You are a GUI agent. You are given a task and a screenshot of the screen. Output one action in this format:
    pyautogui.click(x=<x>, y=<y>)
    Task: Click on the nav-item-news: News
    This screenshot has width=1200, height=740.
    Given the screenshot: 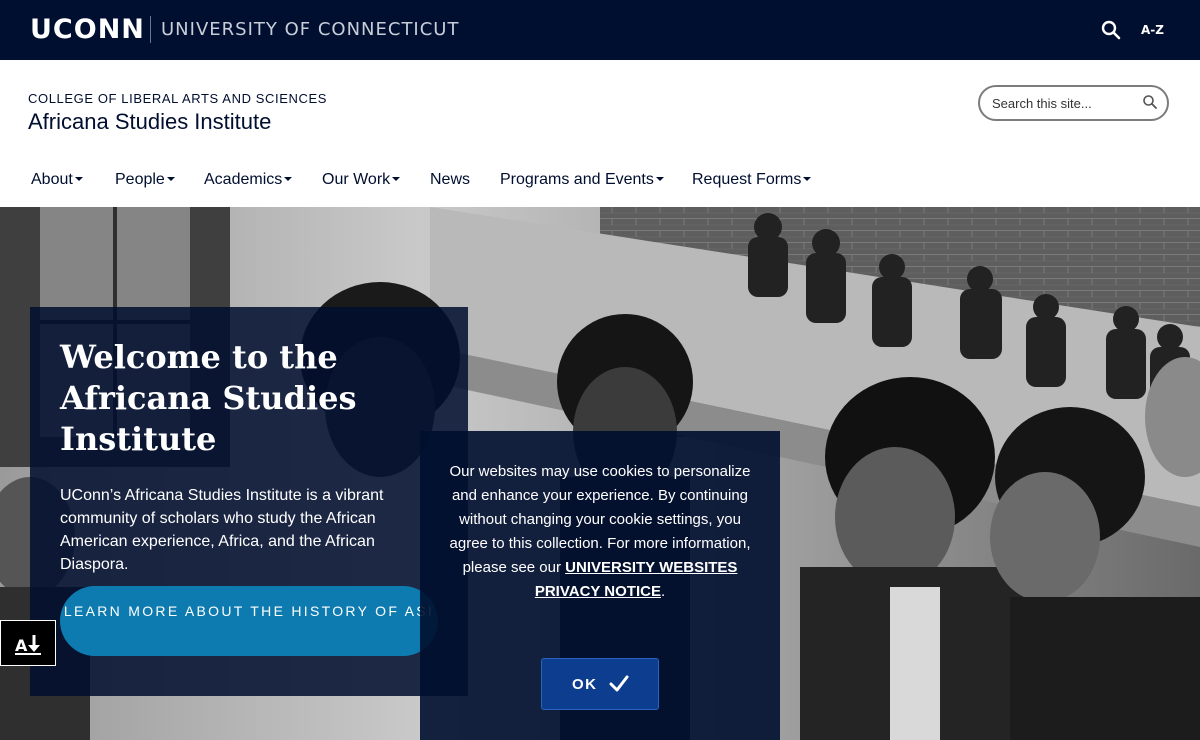 What is the action you would take?
    pyautogui.click(x=450, y=180)
    